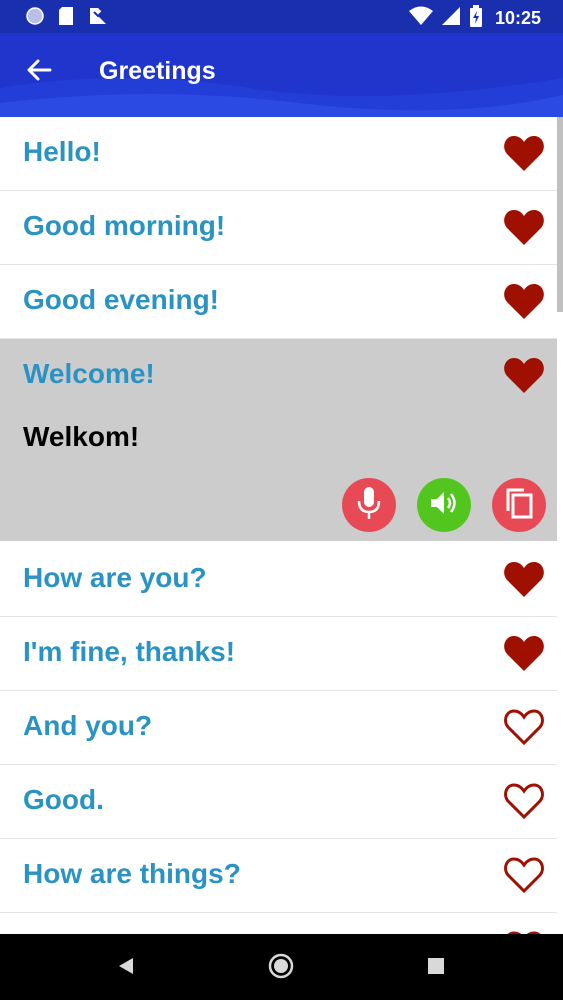  Describe the element at coordinates (129, 651) in the screenshot. I see `phrase-text: I'm fine, thanks!` at that location.